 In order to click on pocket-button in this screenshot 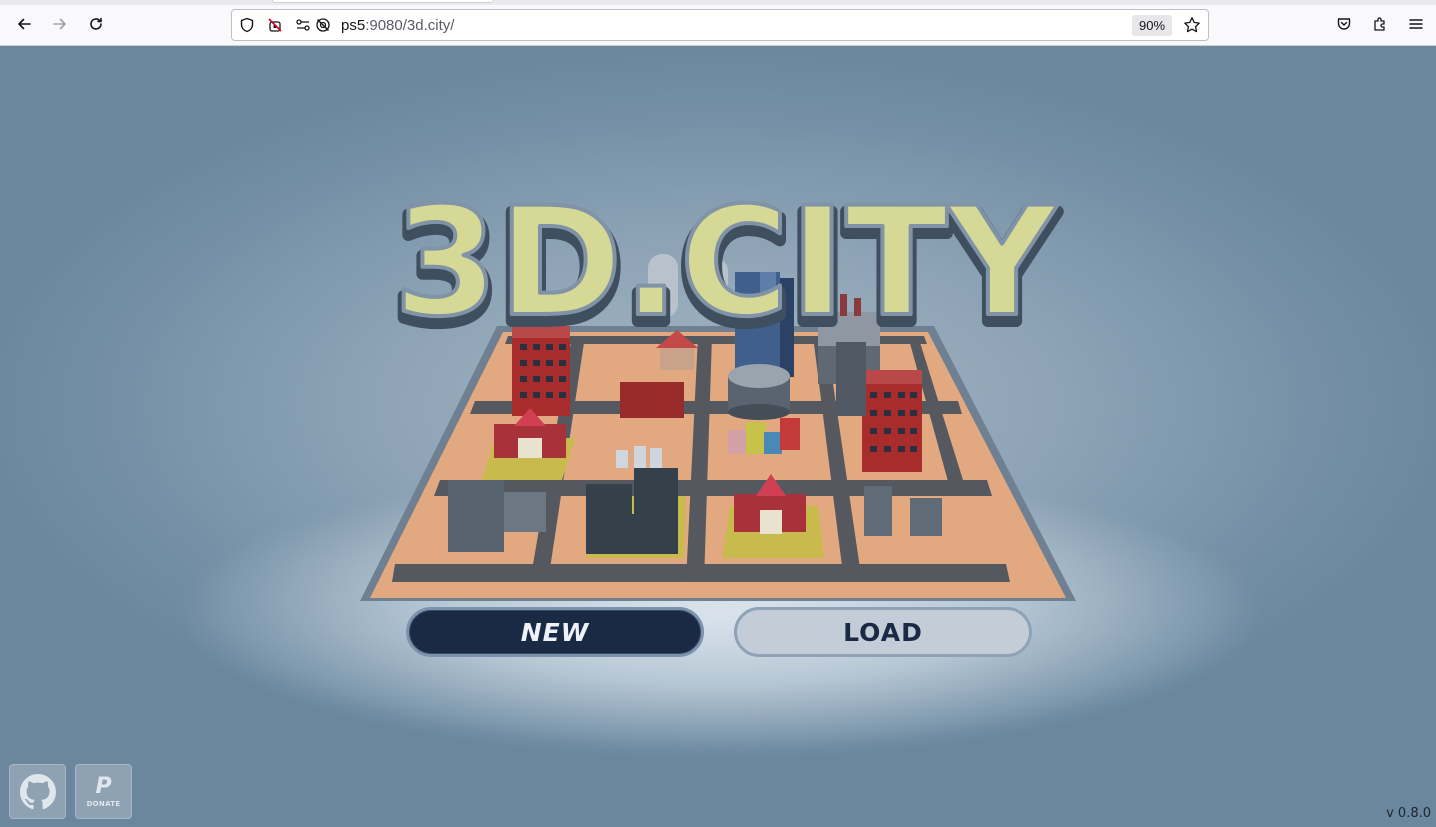, I will do `click(1344, 24)`.